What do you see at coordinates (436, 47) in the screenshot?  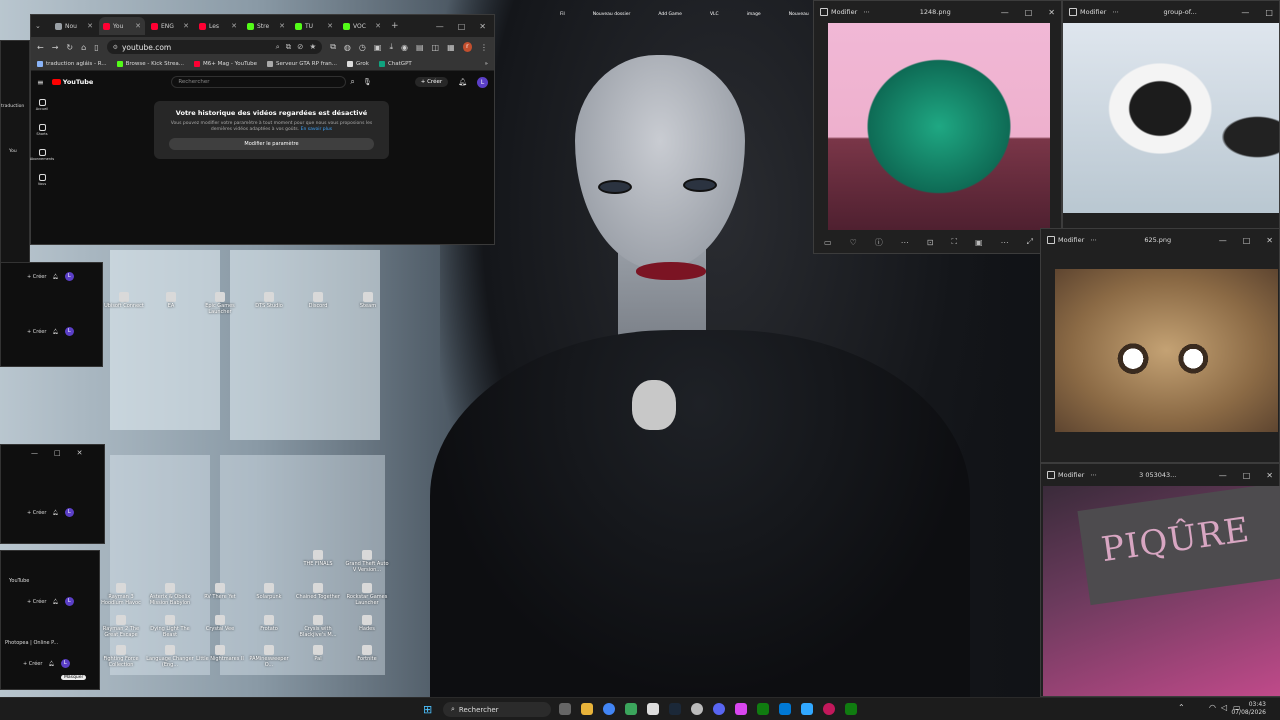 I see `extension-icon: ◫` at bounding box center [436, 47].